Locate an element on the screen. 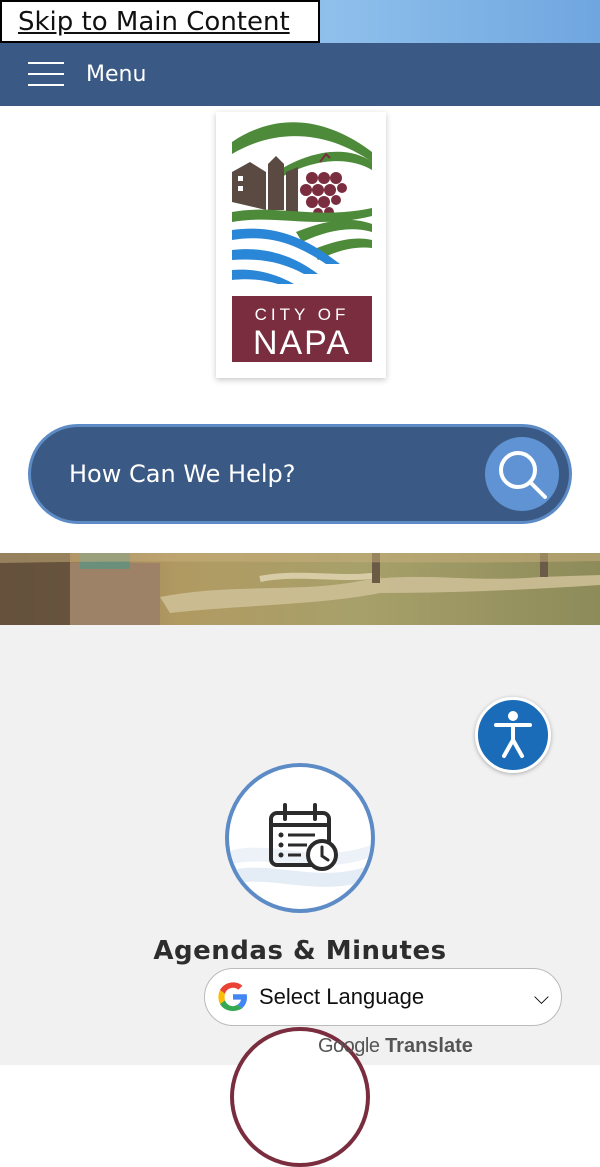 Image resolution: width=600 pixels, height=1167 pixels. accessibility-icon is located at coordinates (513, 734).